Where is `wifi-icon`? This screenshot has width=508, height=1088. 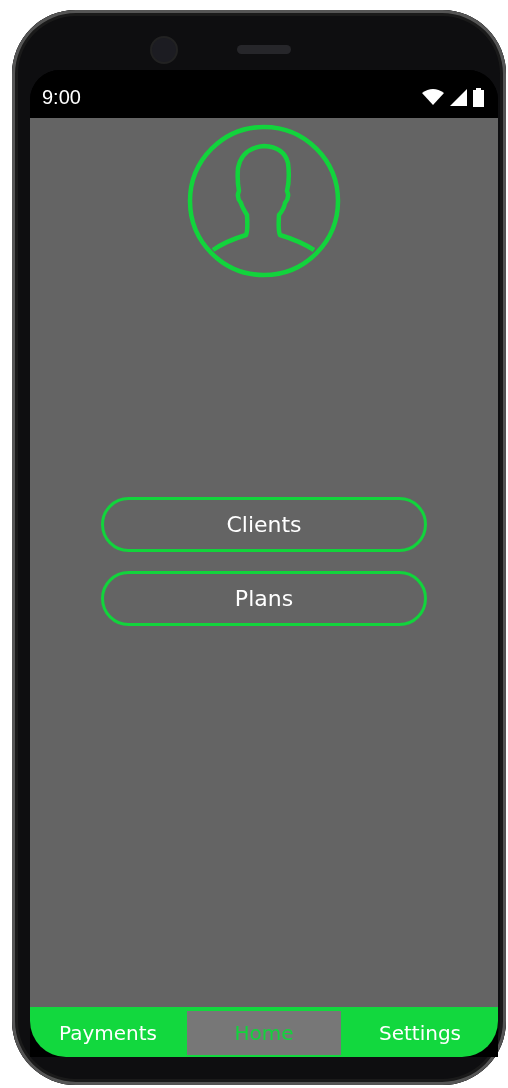
wifi-icon is located at coordinates (433, 97).